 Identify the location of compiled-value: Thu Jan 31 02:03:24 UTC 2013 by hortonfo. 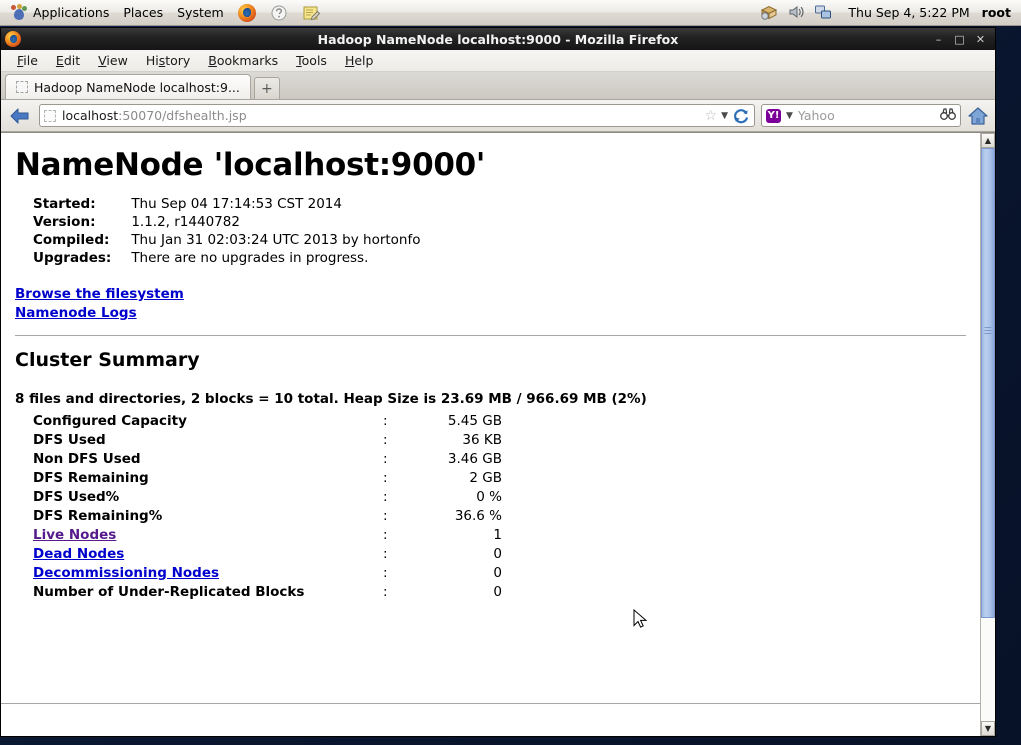
(276, 240).